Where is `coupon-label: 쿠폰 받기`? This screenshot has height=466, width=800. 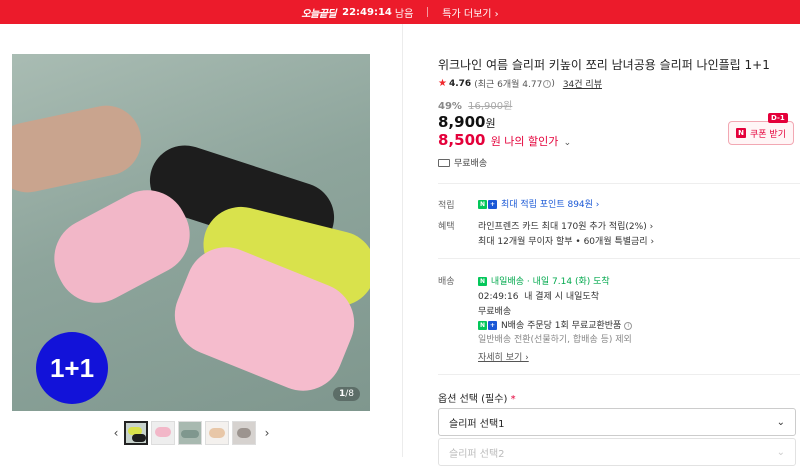 coupon-label: 쿠폰 받기 is located at coordinates (768, 134).